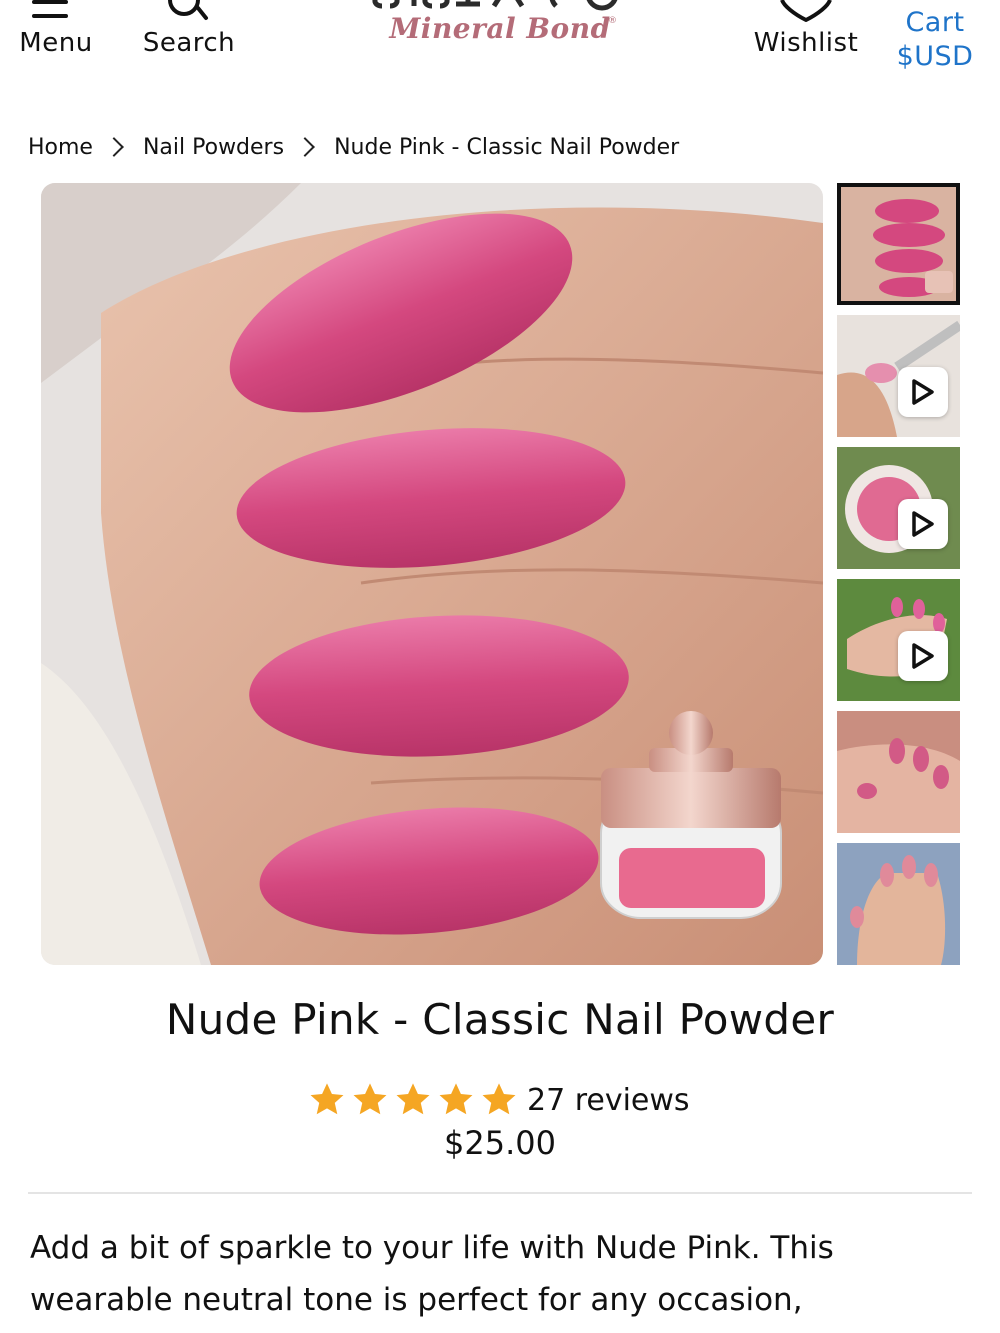 This screenshot has width=1000, height=1333. What do you see at coordinates (806, 11) in the screenshot?
I see `heart-icon` at bounding box center [806, 11].